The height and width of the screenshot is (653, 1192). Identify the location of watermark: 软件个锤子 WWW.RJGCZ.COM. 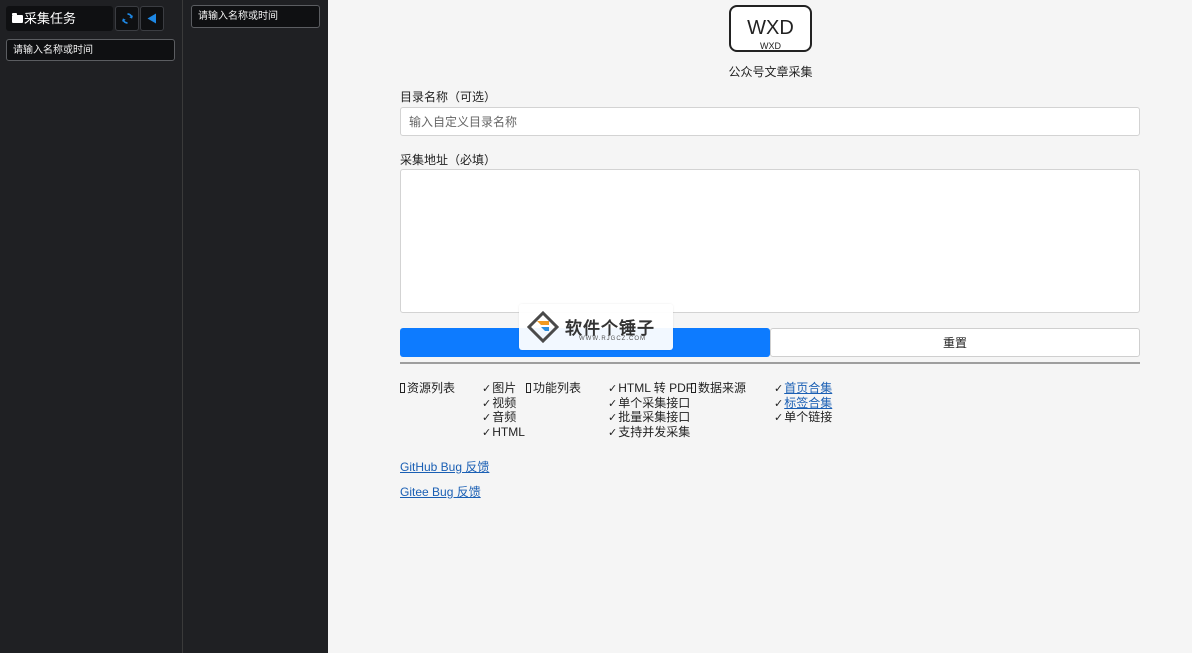
(596, 327).